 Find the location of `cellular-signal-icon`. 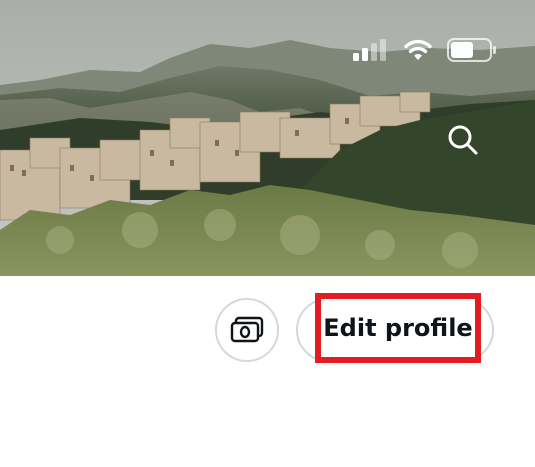

cellular-signal-icon is located at coordinates (369, 50).